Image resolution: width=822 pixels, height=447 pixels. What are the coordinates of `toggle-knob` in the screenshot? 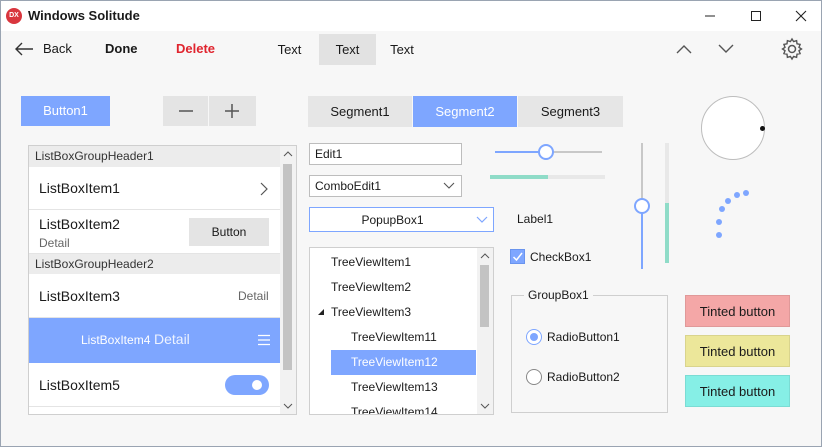 It's located at (257, 385).